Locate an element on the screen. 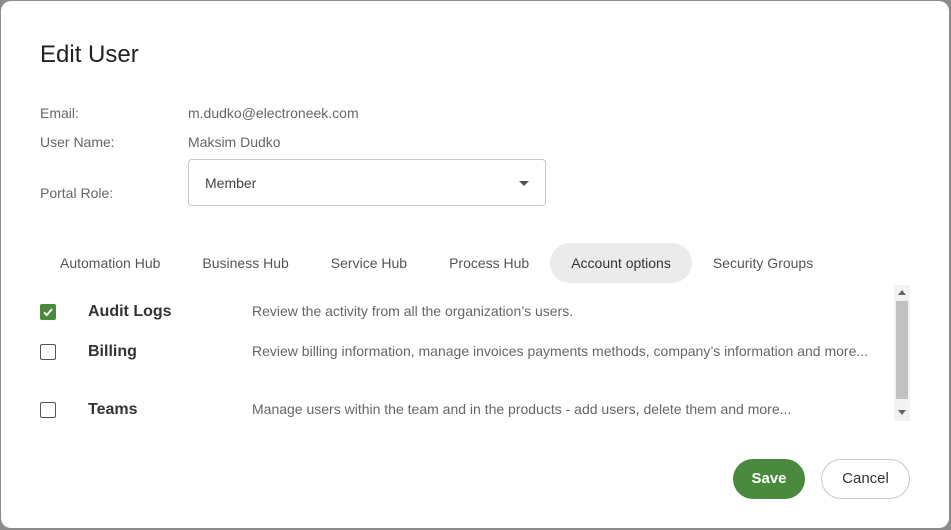 Image resolution: width=951 pixels, height=530 pixels. checkmark-icon is located at coordinates (48, 312).